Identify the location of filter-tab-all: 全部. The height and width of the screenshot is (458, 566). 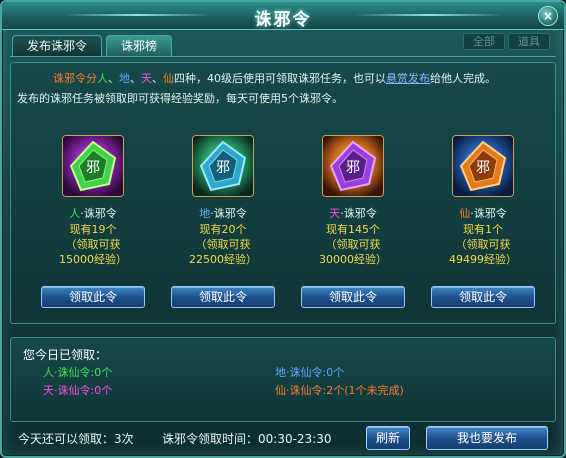
(484, 41).